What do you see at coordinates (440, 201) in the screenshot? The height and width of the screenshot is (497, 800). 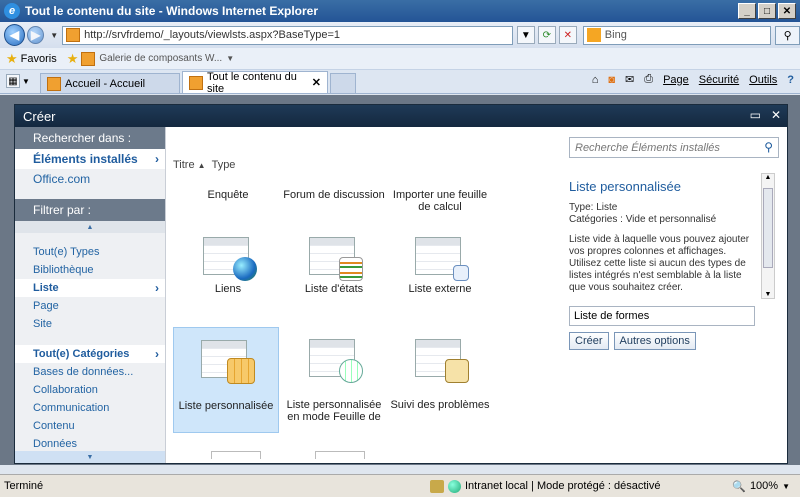 I see `tile-import-spreadsheet: Importer une feuille de calcul` at bounding box center [440, 201].